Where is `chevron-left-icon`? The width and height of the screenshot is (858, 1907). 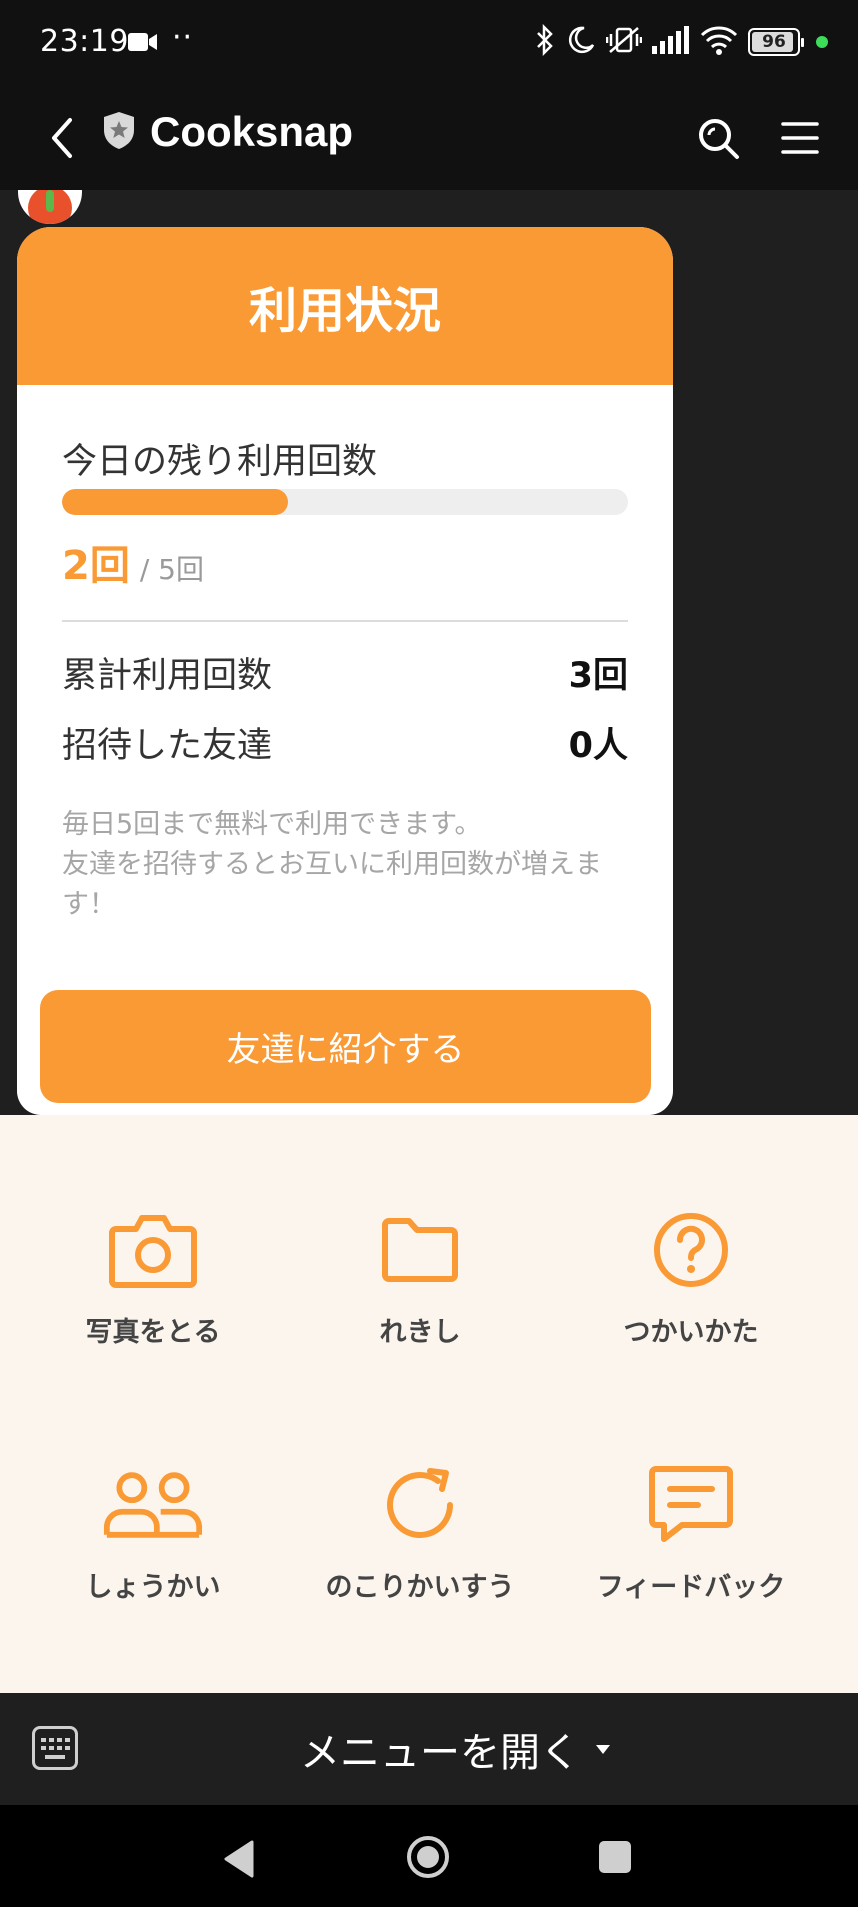 chevron-left-icon is located at coordinates (62, 138).